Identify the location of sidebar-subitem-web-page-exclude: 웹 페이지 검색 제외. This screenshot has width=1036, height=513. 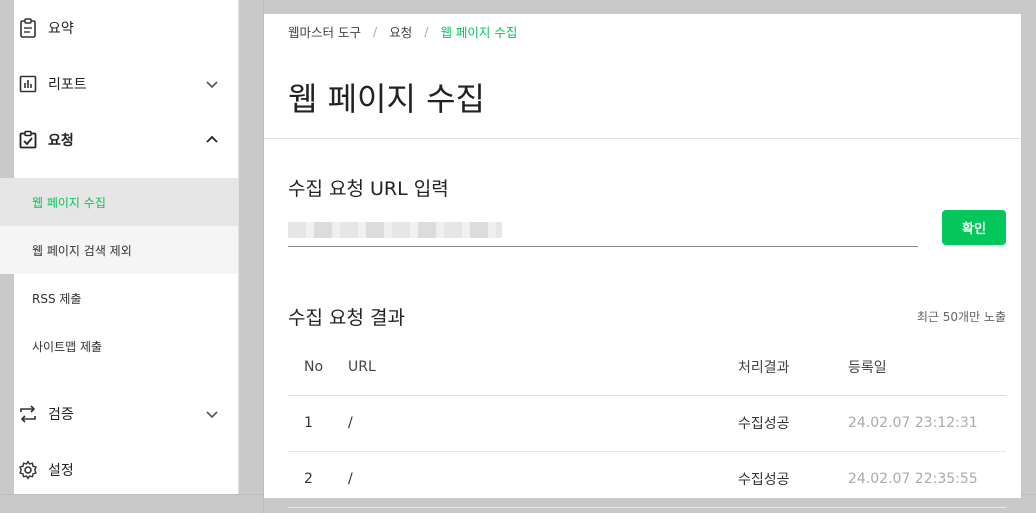
(119, 250).